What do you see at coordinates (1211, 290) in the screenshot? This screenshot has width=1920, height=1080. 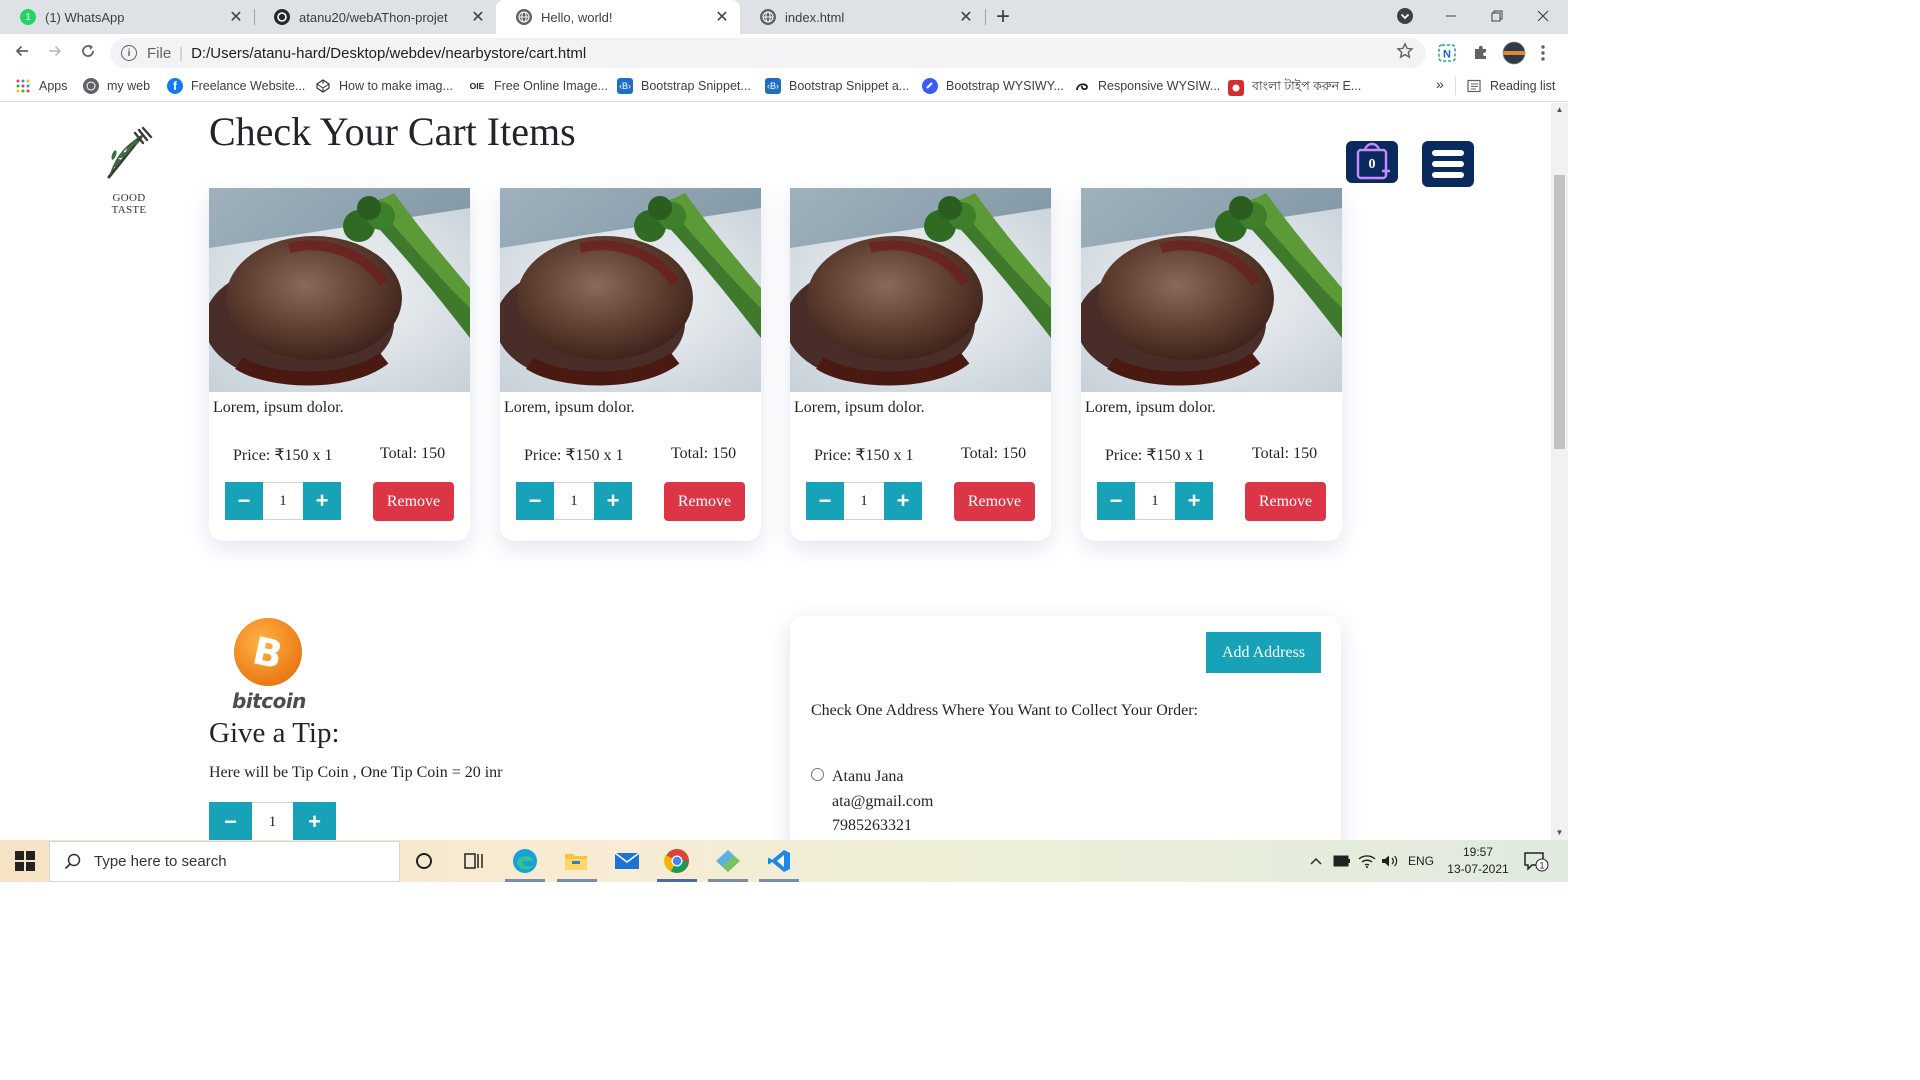 I see `steak-dish-image` at bounding box center [1211, 290].